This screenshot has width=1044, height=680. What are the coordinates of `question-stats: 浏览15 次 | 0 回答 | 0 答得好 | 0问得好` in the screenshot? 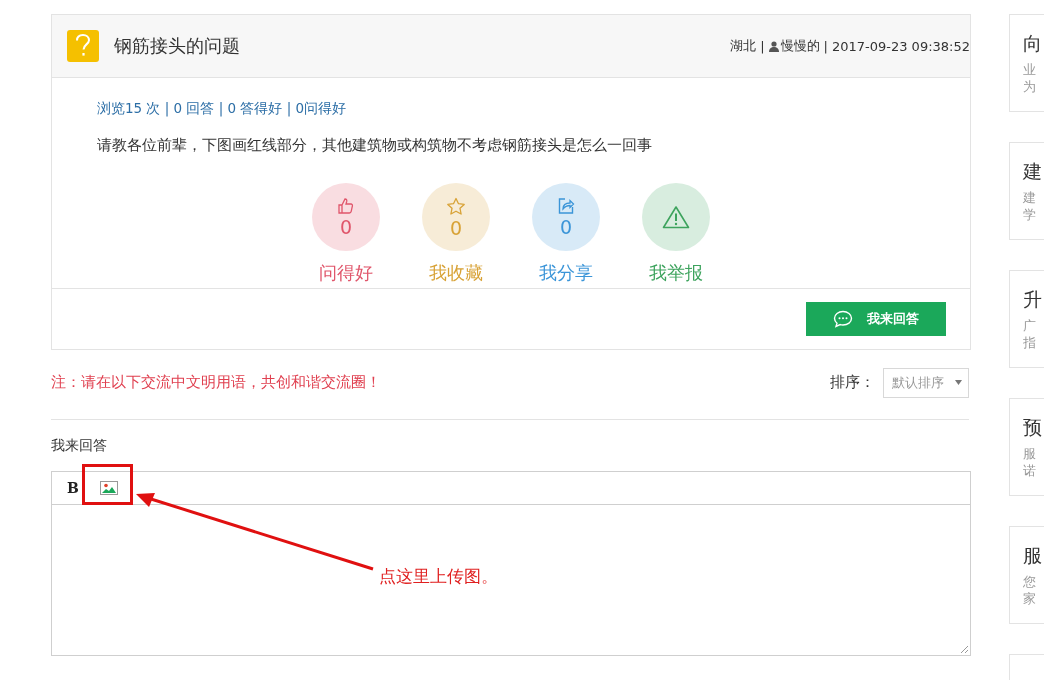 It's located at (222, 109).